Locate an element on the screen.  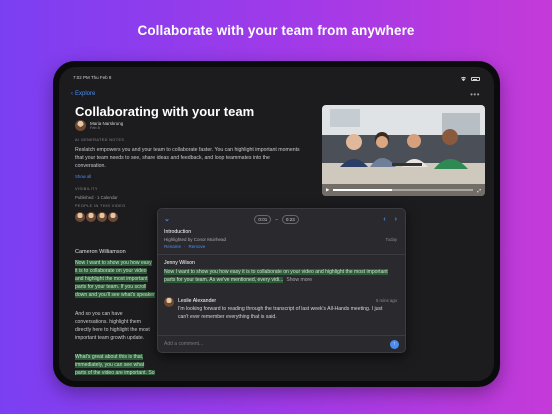
comment-time: 5 mins ago is located at coordinates (386, 300).